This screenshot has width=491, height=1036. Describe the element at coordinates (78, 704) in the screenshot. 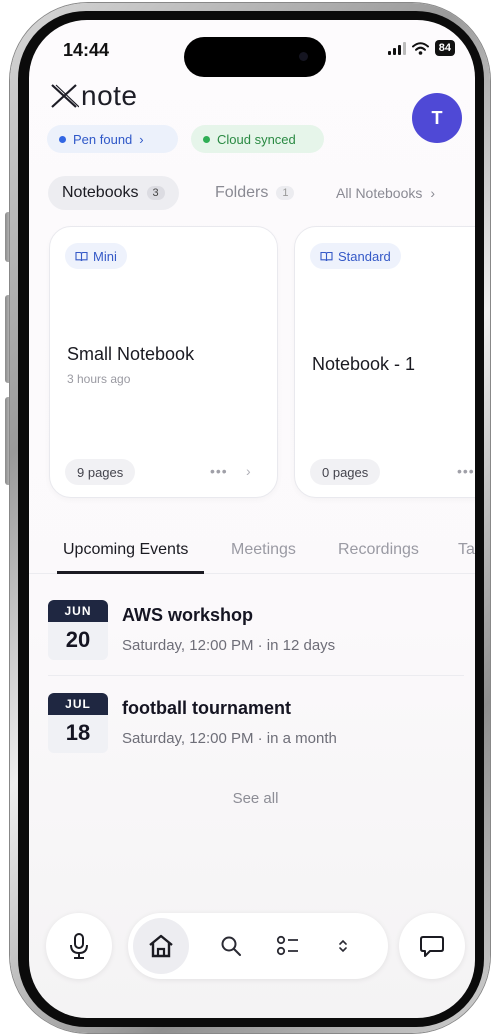

I see `event-month: JUL` at that location.